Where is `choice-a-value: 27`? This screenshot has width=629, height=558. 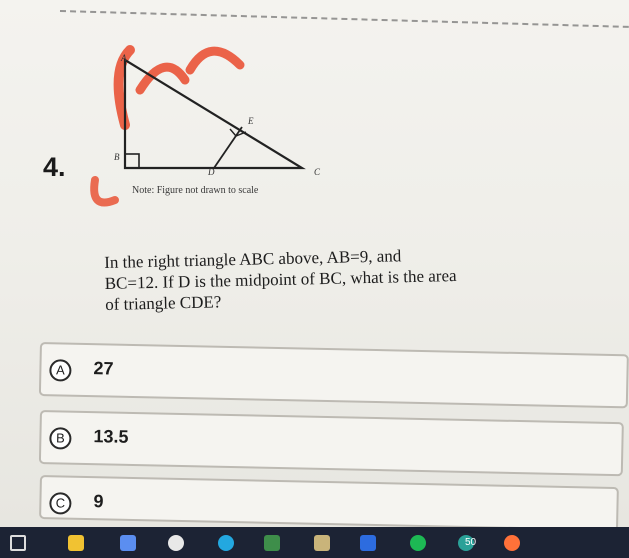
choice-a-value: 27 is located at coordinates (103, 368).